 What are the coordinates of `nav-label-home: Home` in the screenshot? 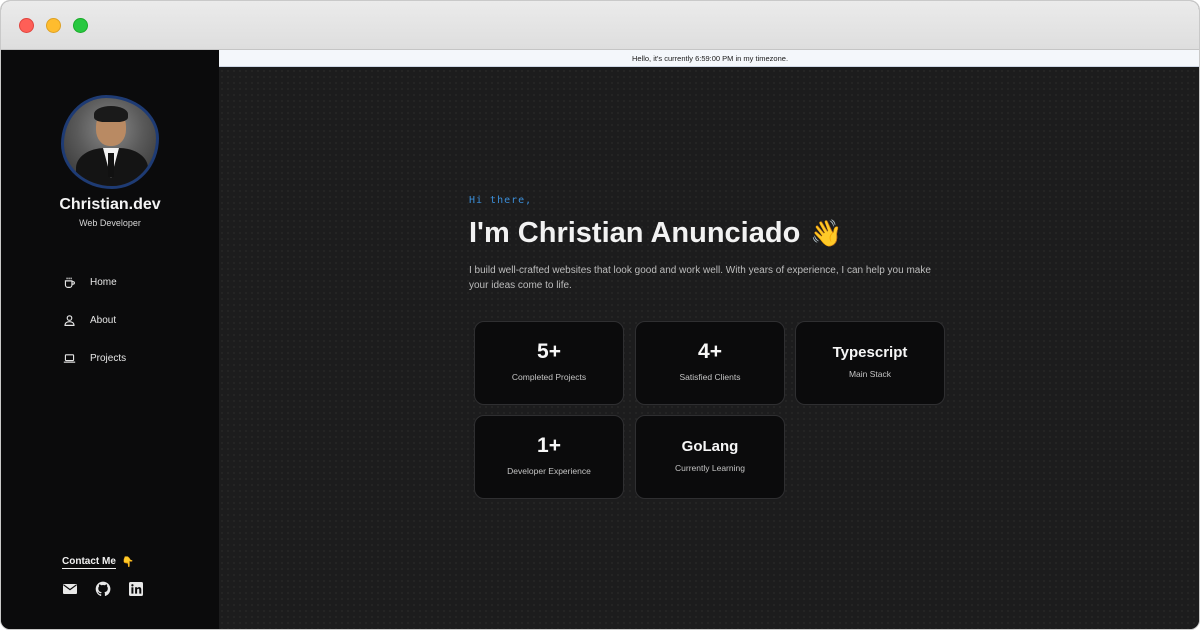 It's located at (103, 282).